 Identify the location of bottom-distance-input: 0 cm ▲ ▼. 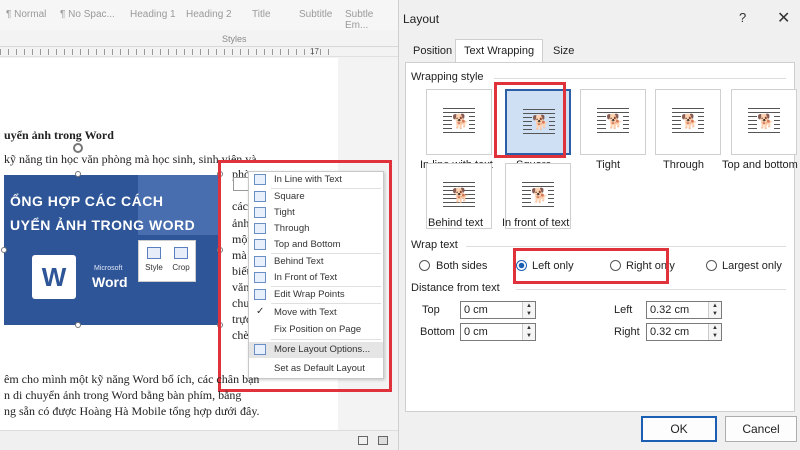
(498, 332).